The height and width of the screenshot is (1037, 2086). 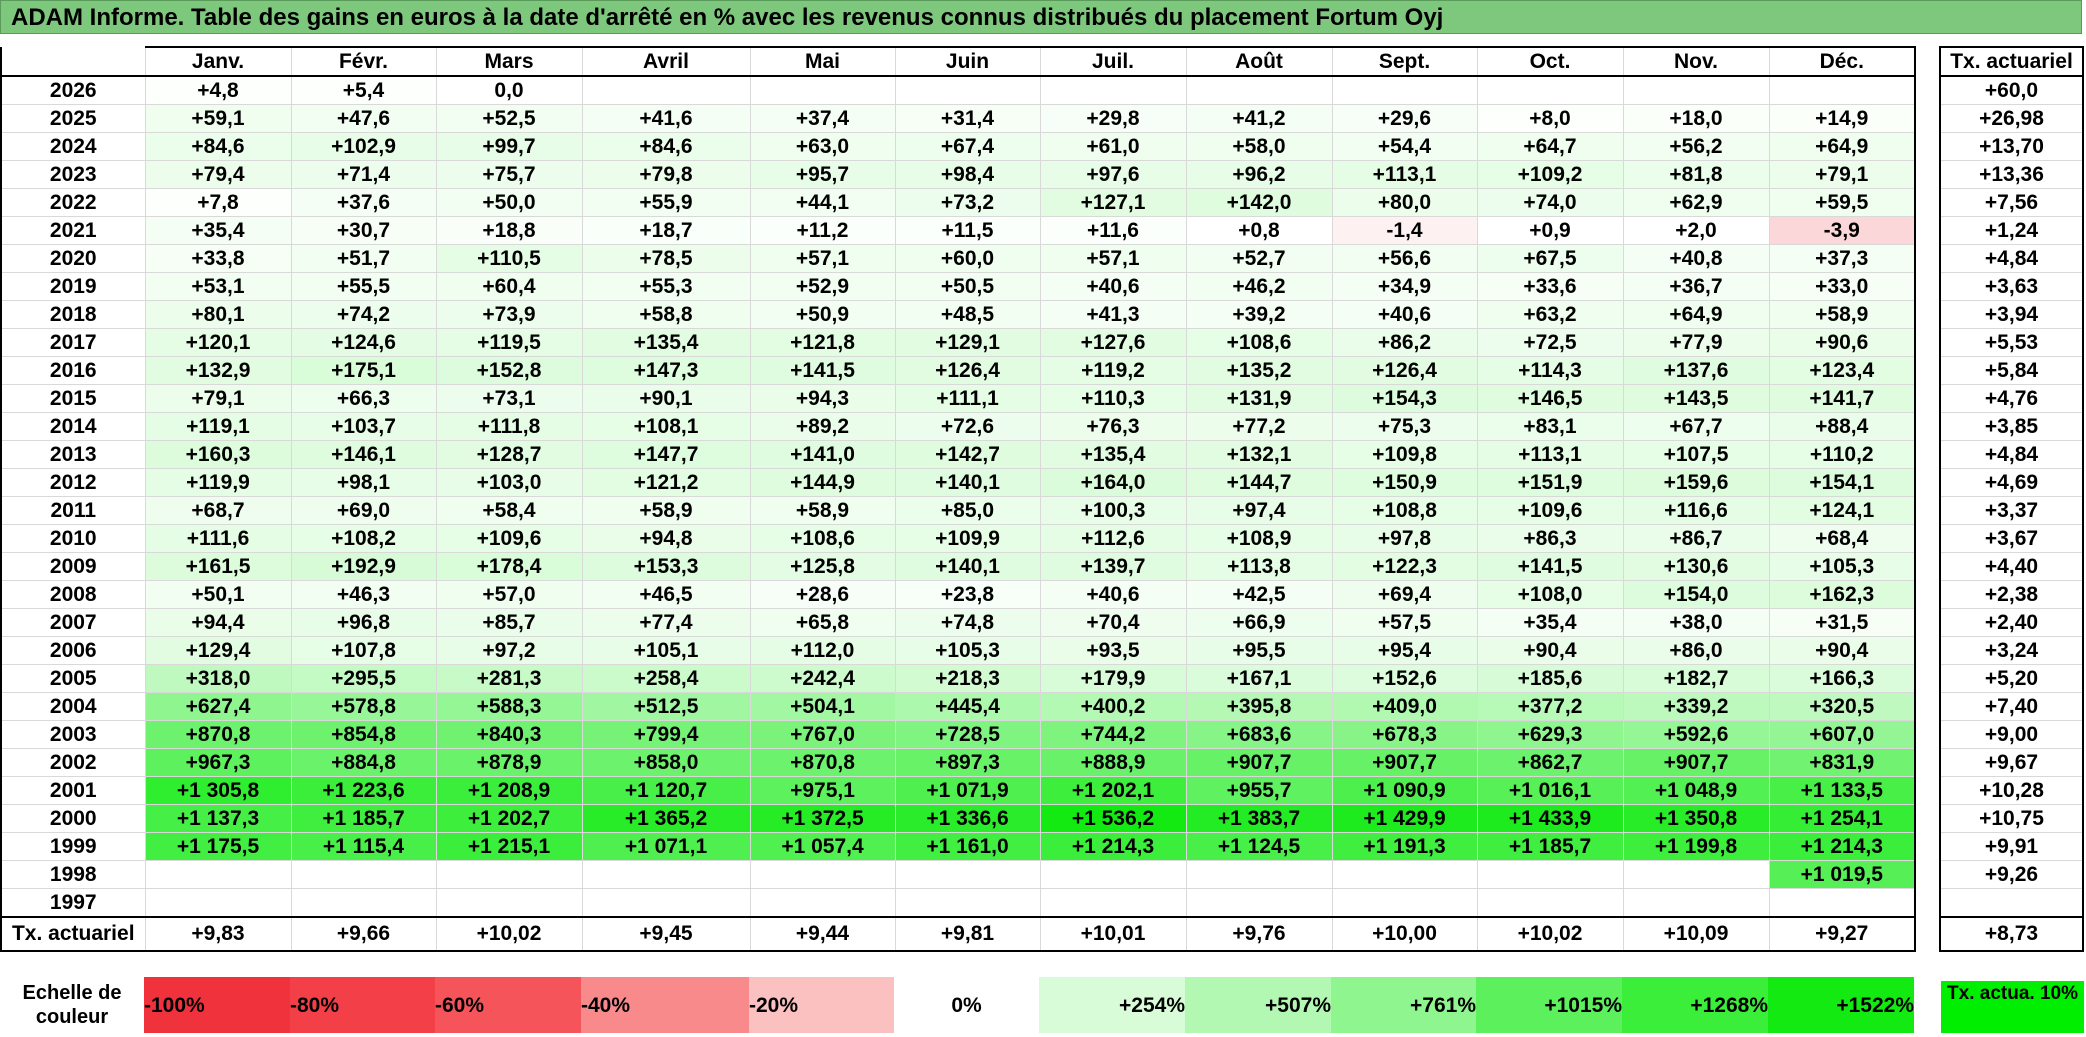 I want to click on gain-cell: +1 175,5, so click(x=218, y=846).